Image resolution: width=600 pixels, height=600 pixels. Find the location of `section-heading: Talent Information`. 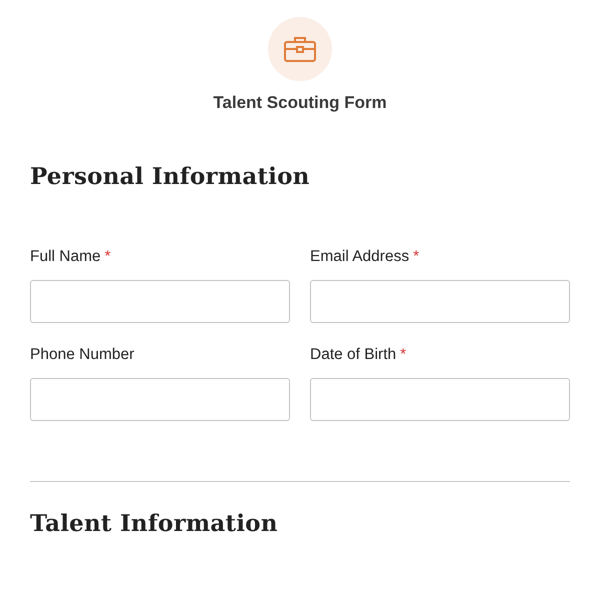

section-heading: Talent Information is located at coordinates (154, 523).